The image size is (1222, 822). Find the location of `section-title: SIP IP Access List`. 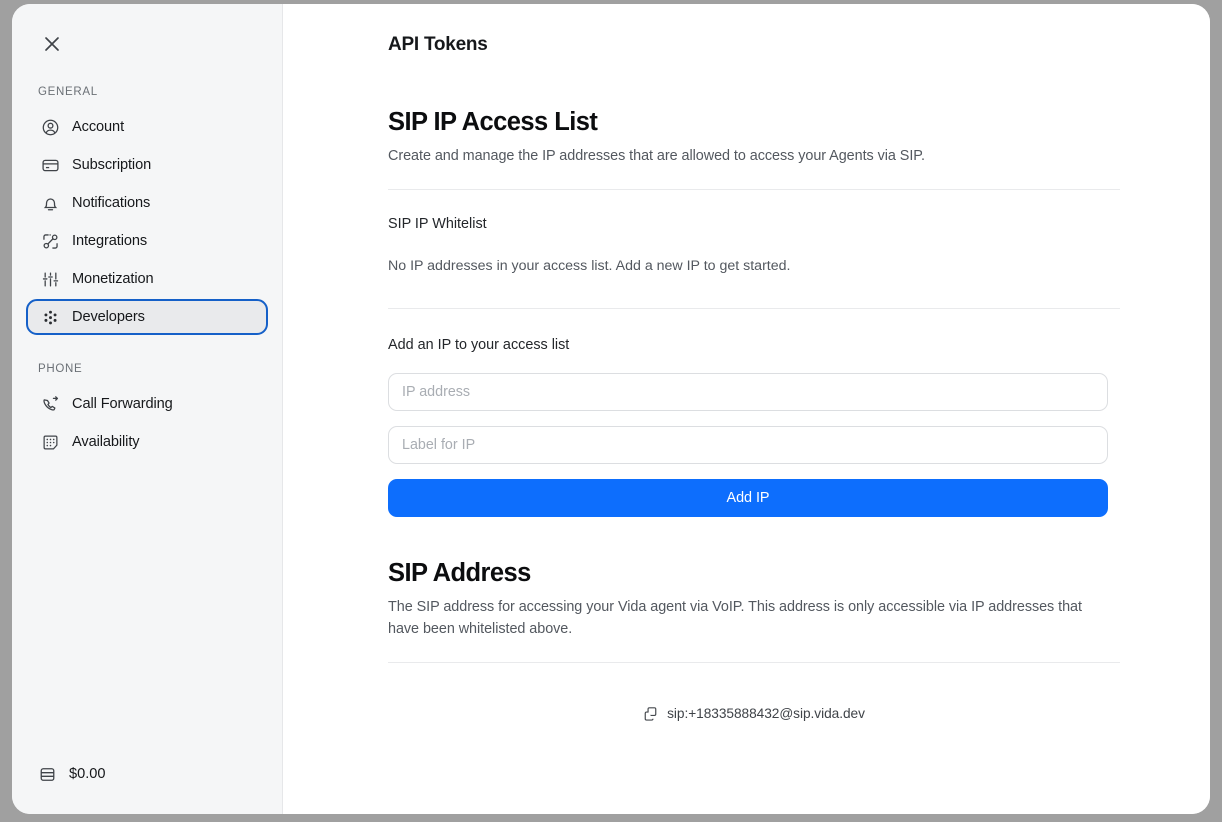

section-title: SIP IP Access List is located at coordinates (493, 122).